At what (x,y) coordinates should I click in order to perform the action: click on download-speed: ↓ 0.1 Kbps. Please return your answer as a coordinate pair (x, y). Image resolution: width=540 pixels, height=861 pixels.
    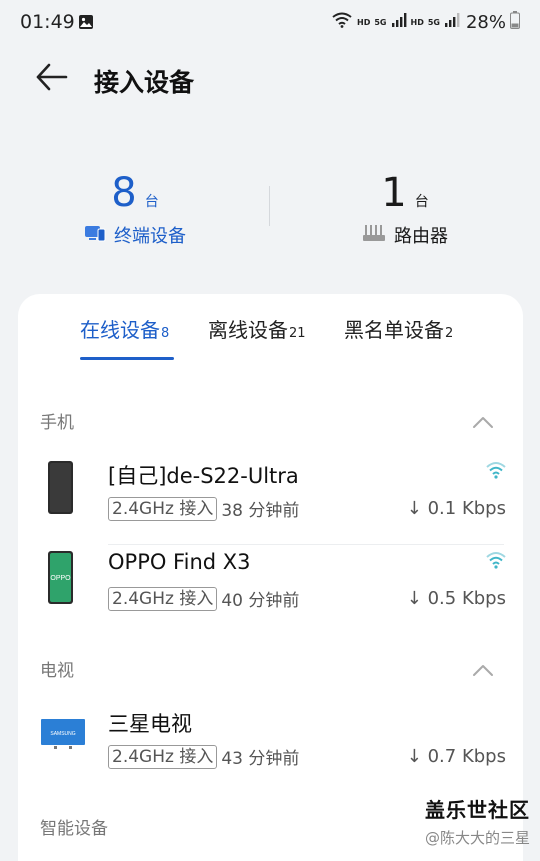
    Looking at the image, I should click on (456, 508).